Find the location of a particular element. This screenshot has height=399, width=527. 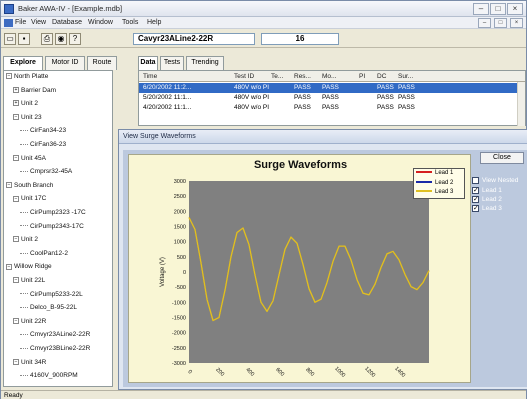

col-pi: PI is located at coordinates (362, 76).